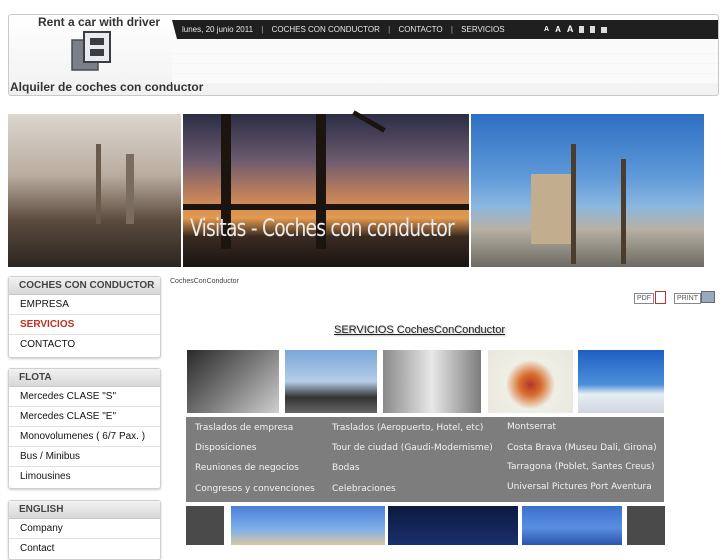 This screenshot has height=560, width=727. What do you see at coordinates (581, 467) in the screenshot?
I see `service-item: Tarragona (Poblet, Santes Creus)` at bounding box center [581, 467].